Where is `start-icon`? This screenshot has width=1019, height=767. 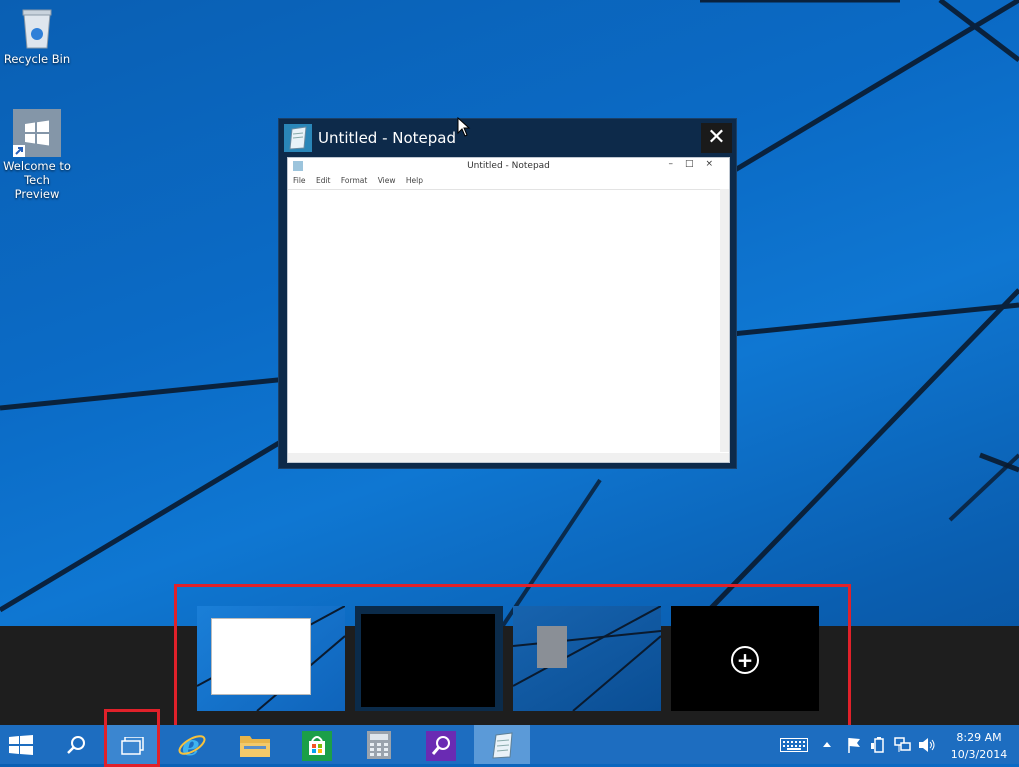 start-icon is located at coordinates (21, 745).